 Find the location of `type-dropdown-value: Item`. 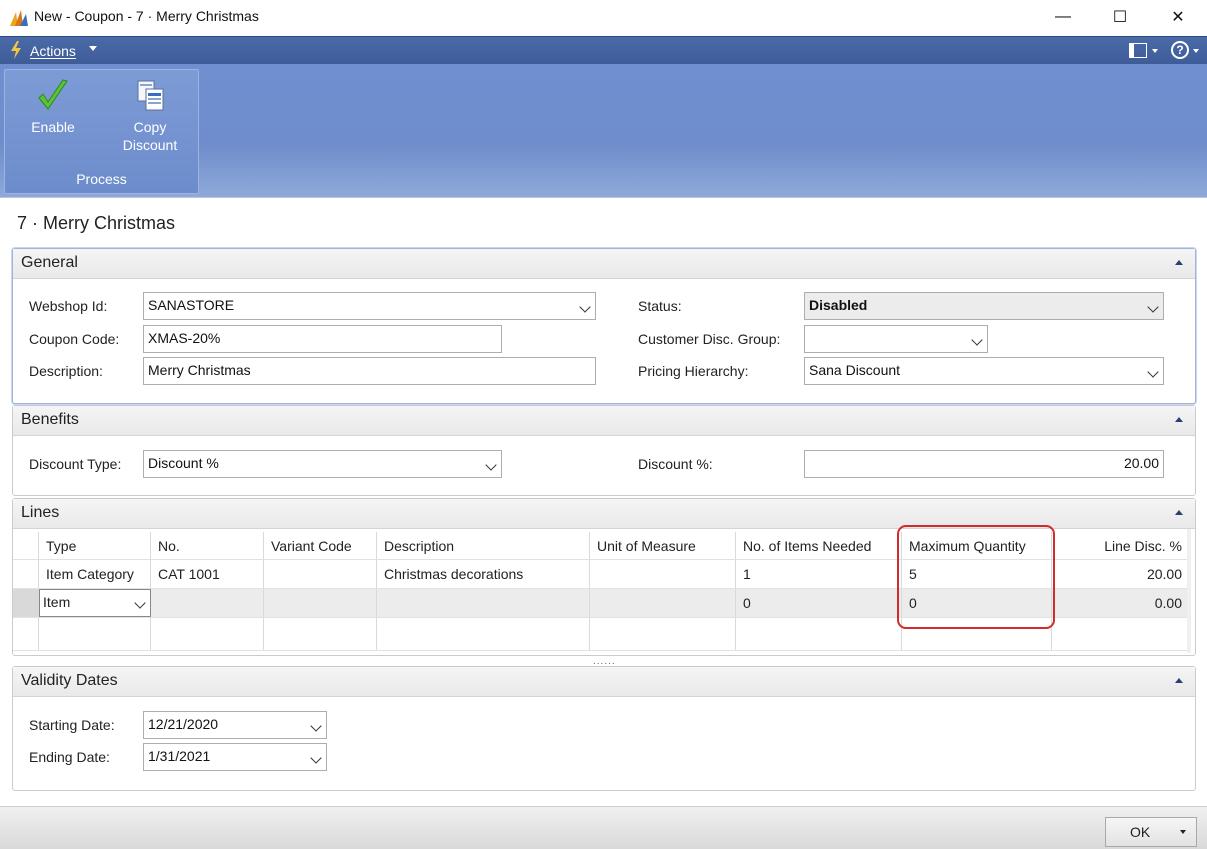

type-dropdown-value: Item is located at coordinates (57, 602).